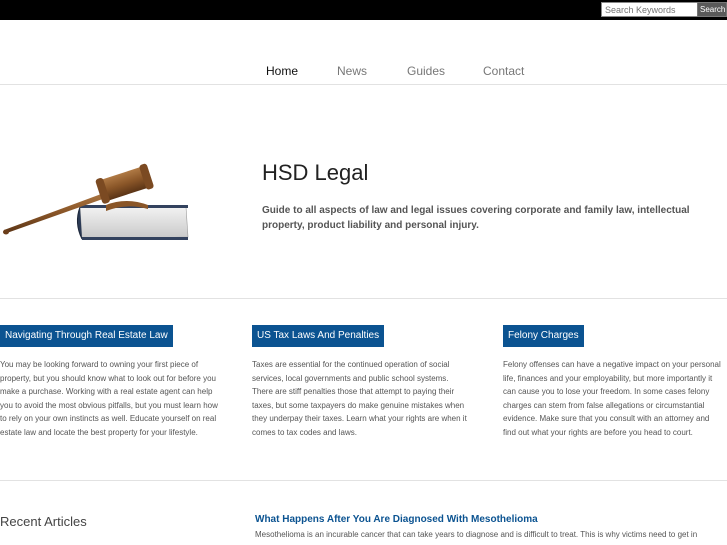 The image size is (727, 545). What do you see at coordinates (363, 84) in the screenshot?
I see `nav-divider` at bounding box center [363, 84].